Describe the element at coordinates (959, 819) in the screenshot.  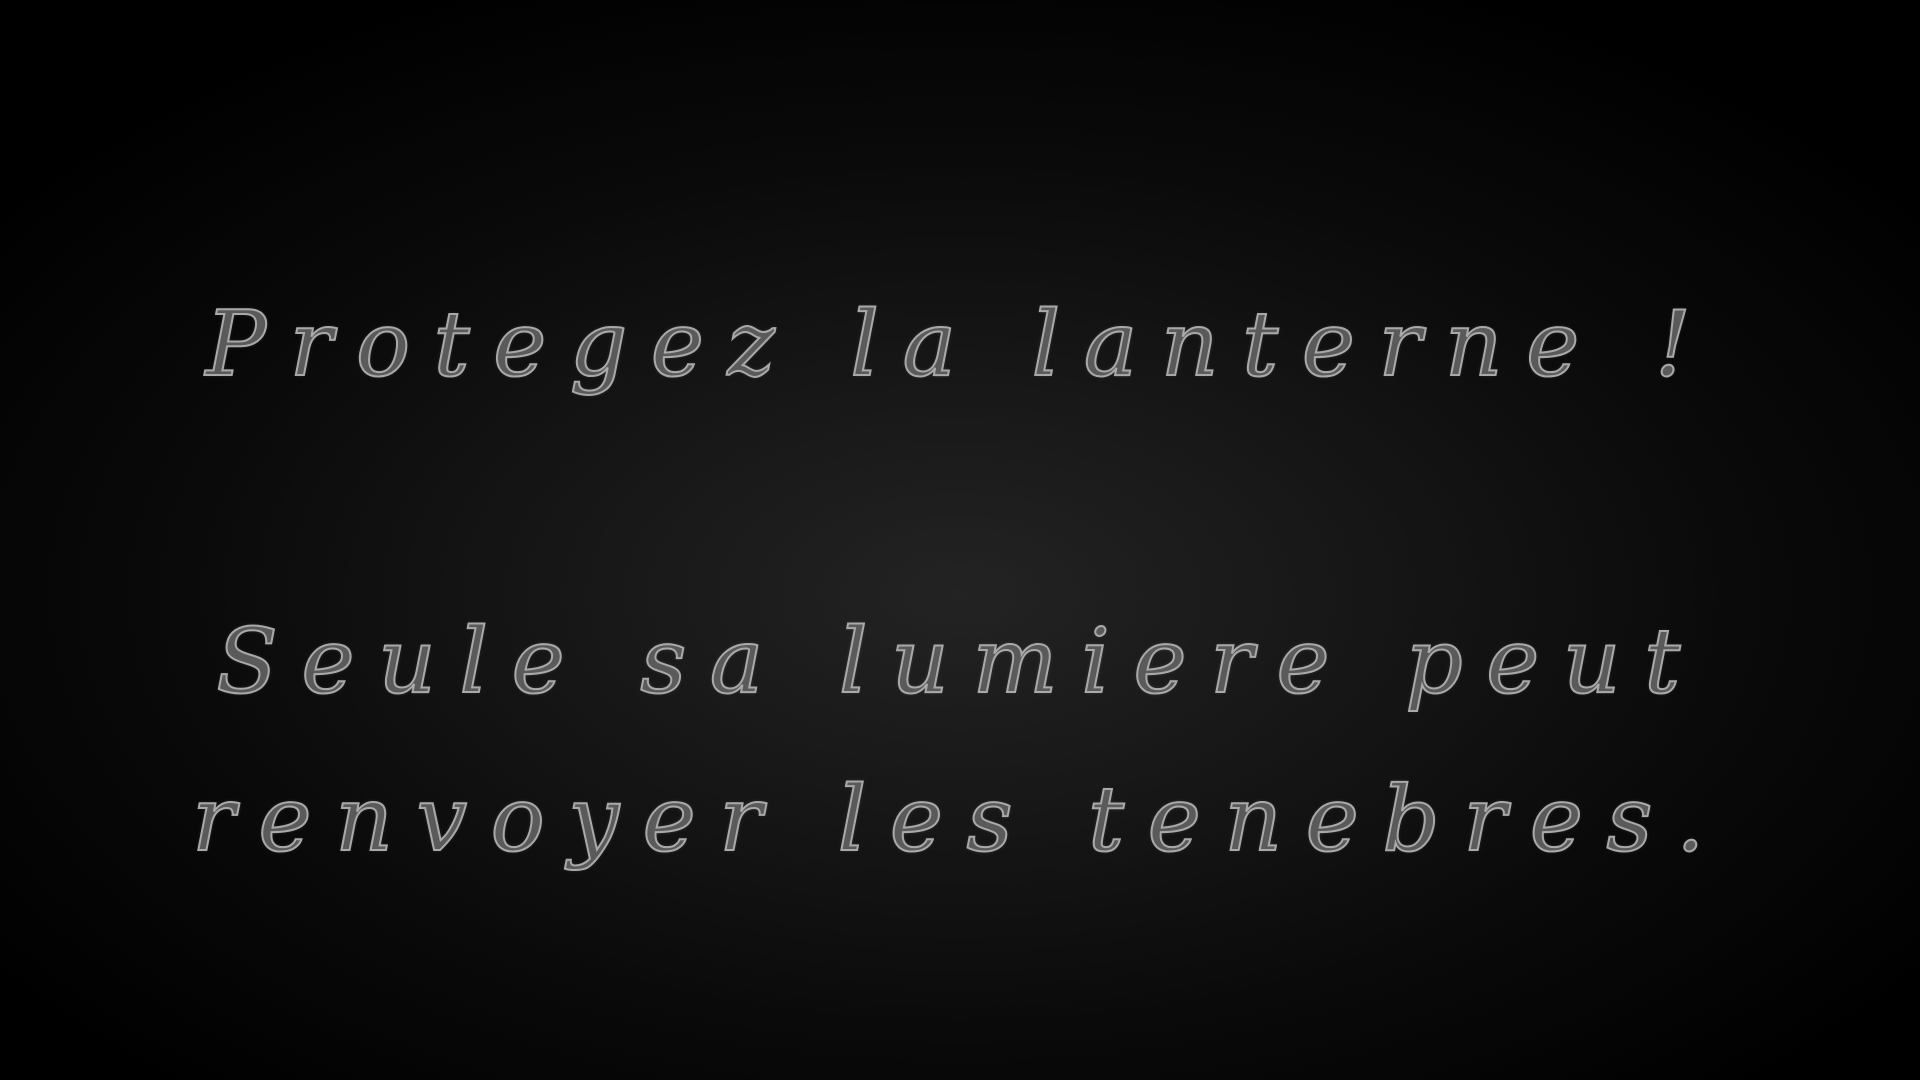
I see `intro-line-3: renvoyer les tenebres.` at that location.